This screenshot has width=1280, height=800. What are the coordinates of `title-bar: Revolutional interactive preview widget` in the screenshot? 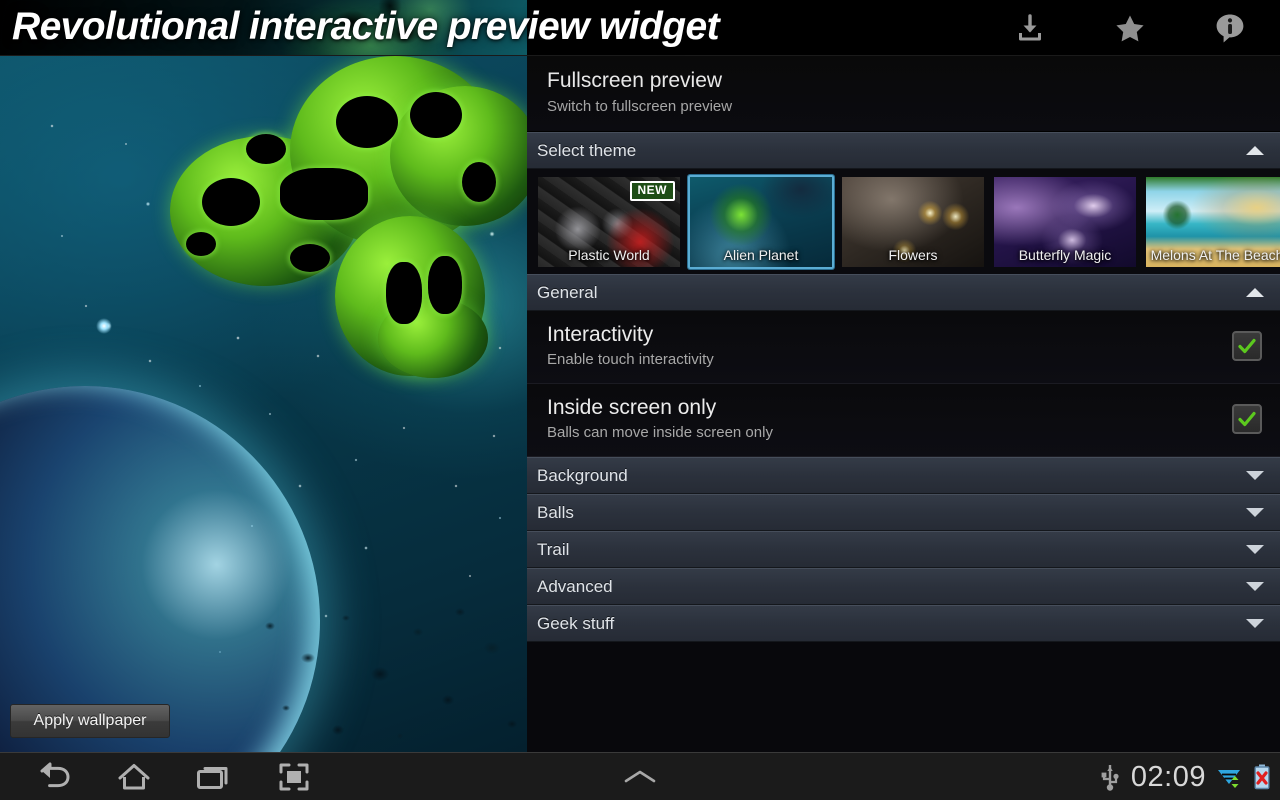 It's located at (640, 28).